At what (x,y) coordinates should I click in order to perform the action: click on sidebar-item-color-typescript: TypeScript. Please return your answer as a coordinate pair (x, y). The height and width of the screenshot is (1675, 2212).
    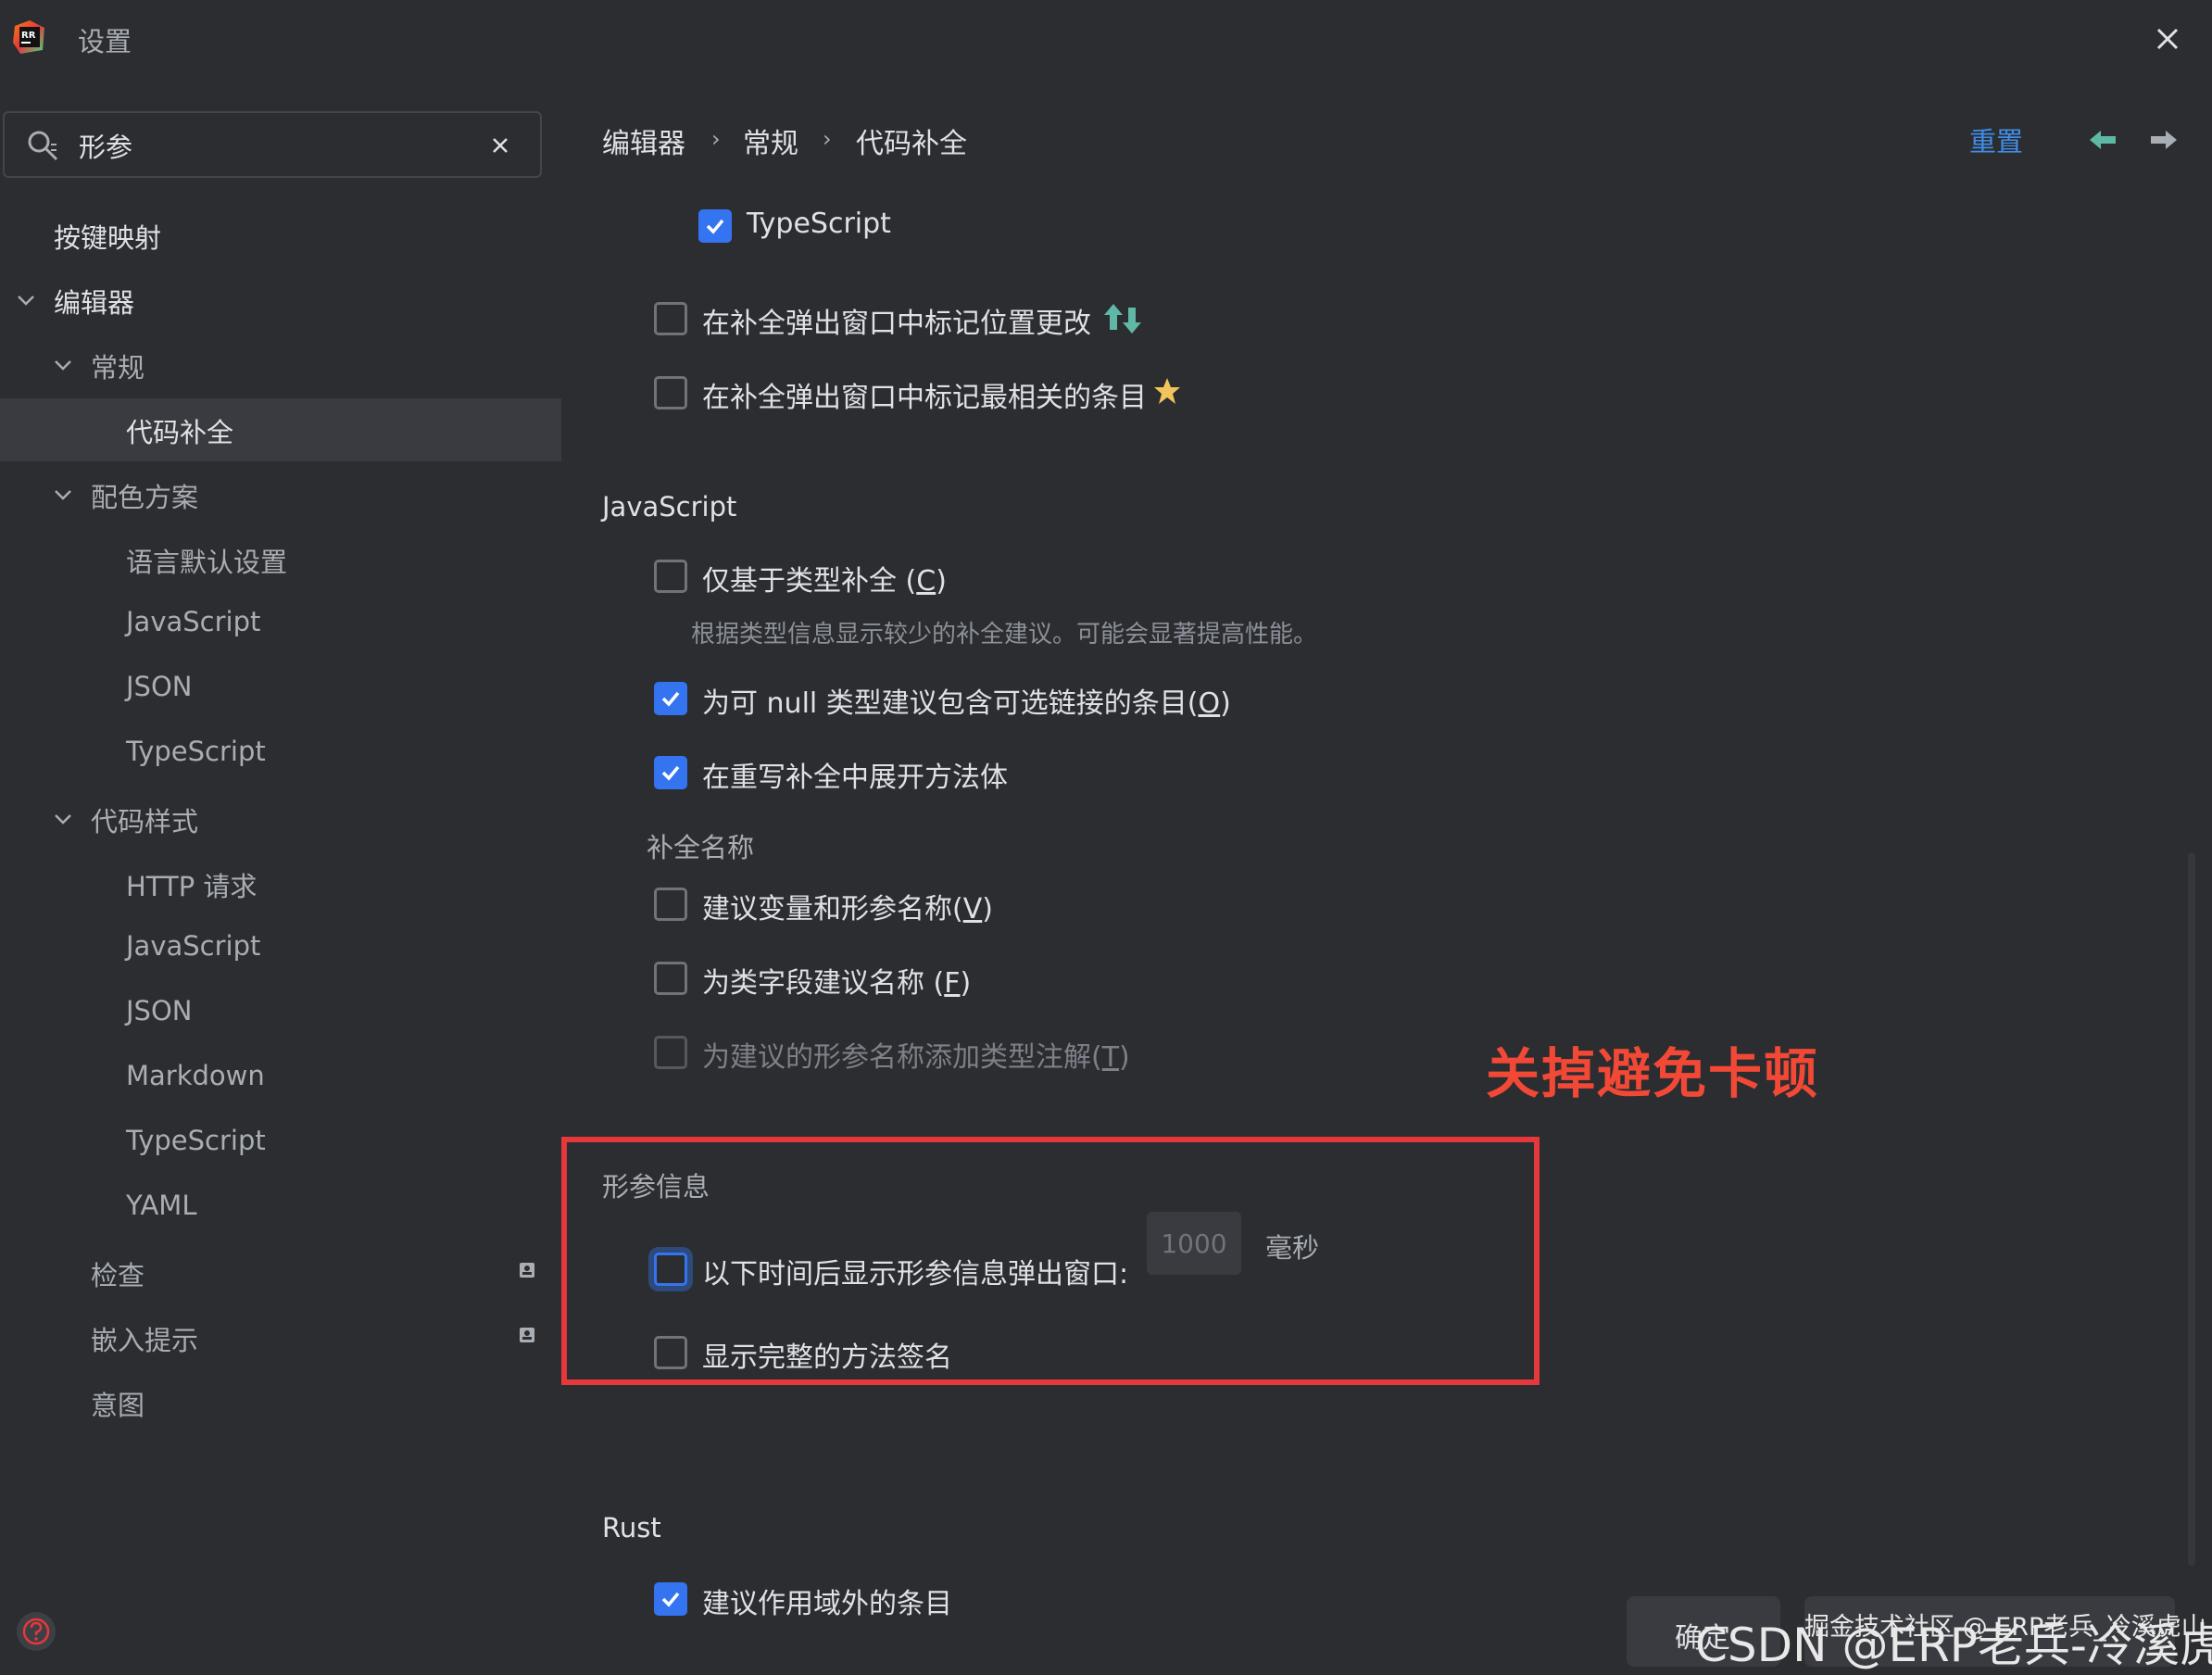
    Looking at the image, I should click on (280, 754).